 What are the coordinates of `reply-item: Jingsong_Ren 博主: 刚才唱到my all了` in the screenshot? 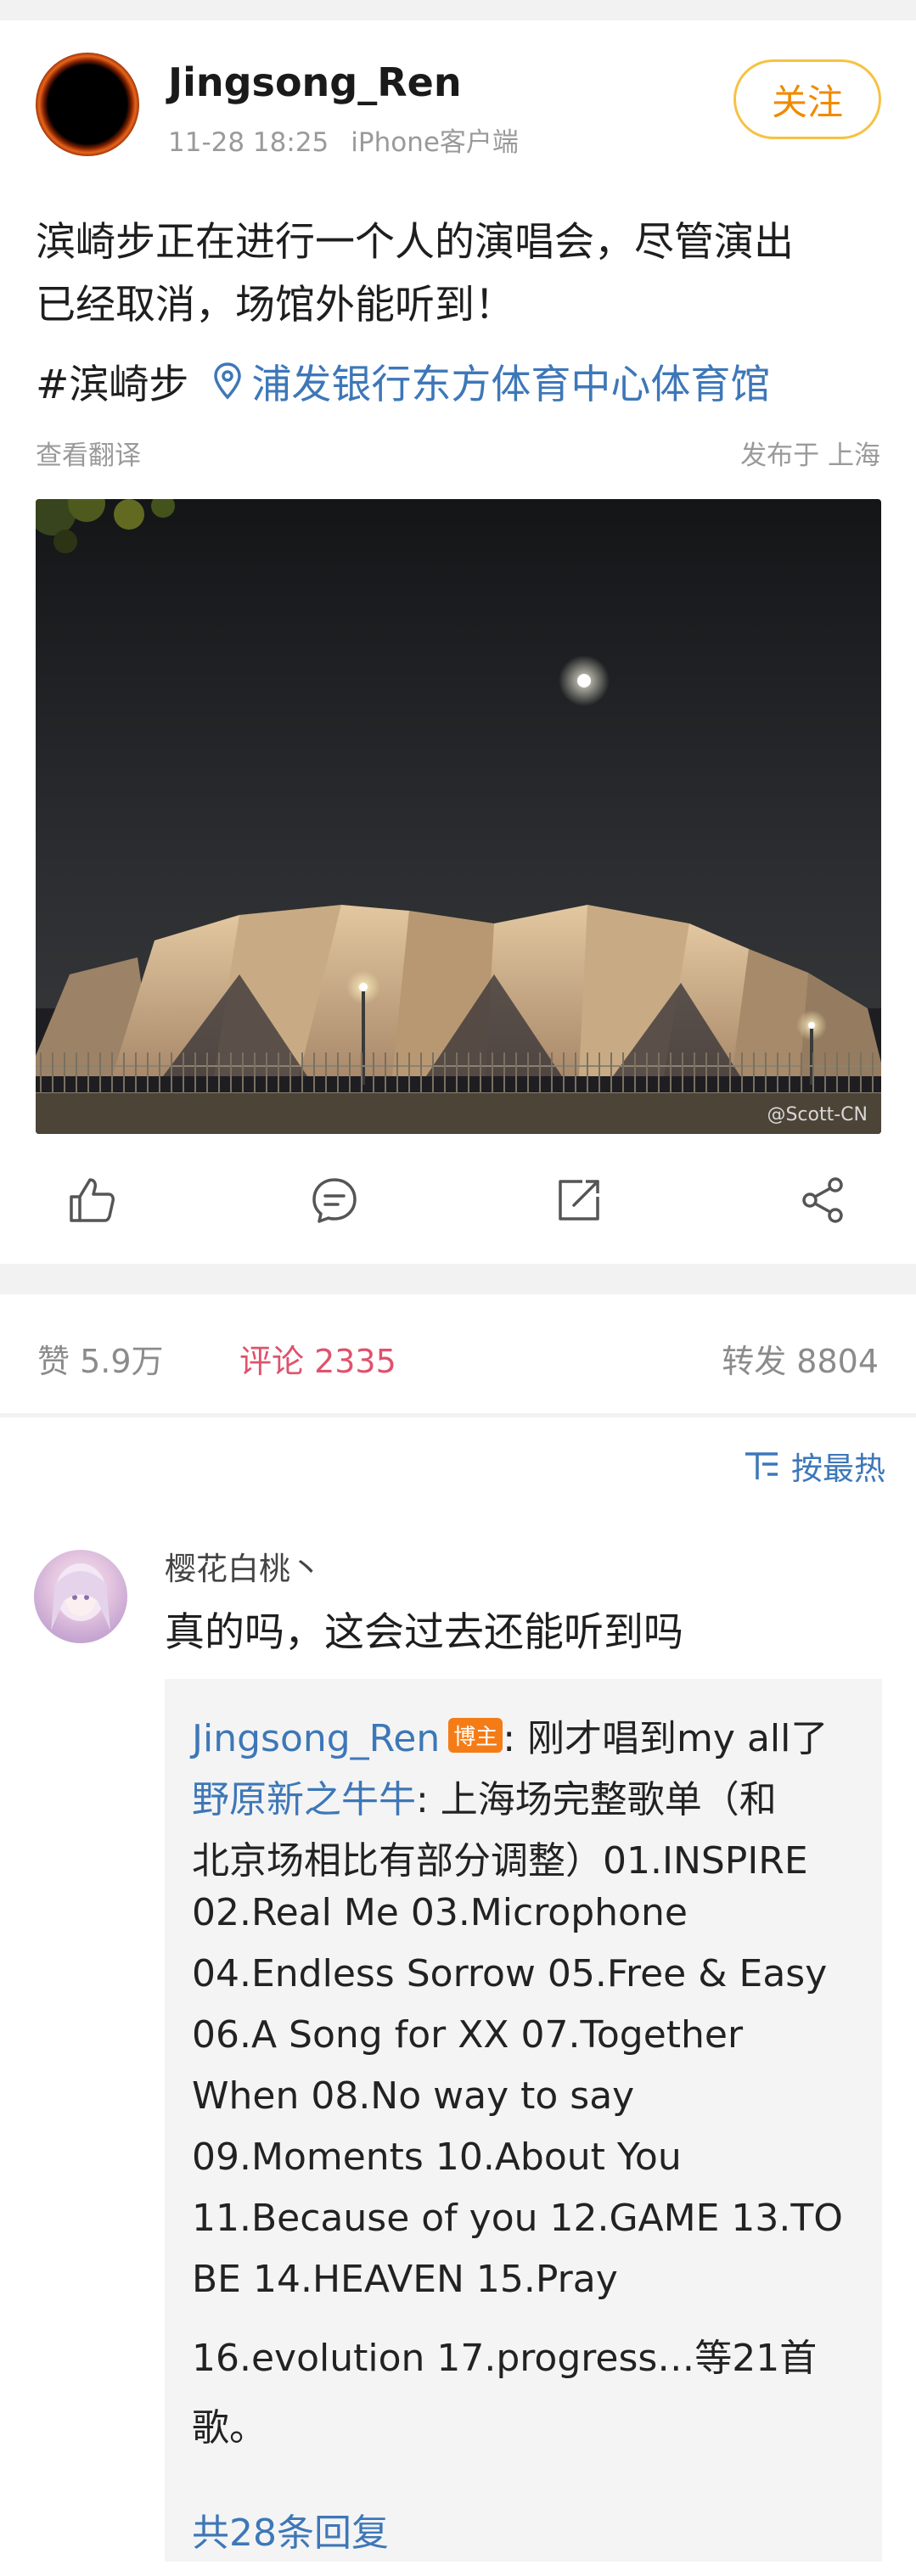 It's located at (510, 1735).